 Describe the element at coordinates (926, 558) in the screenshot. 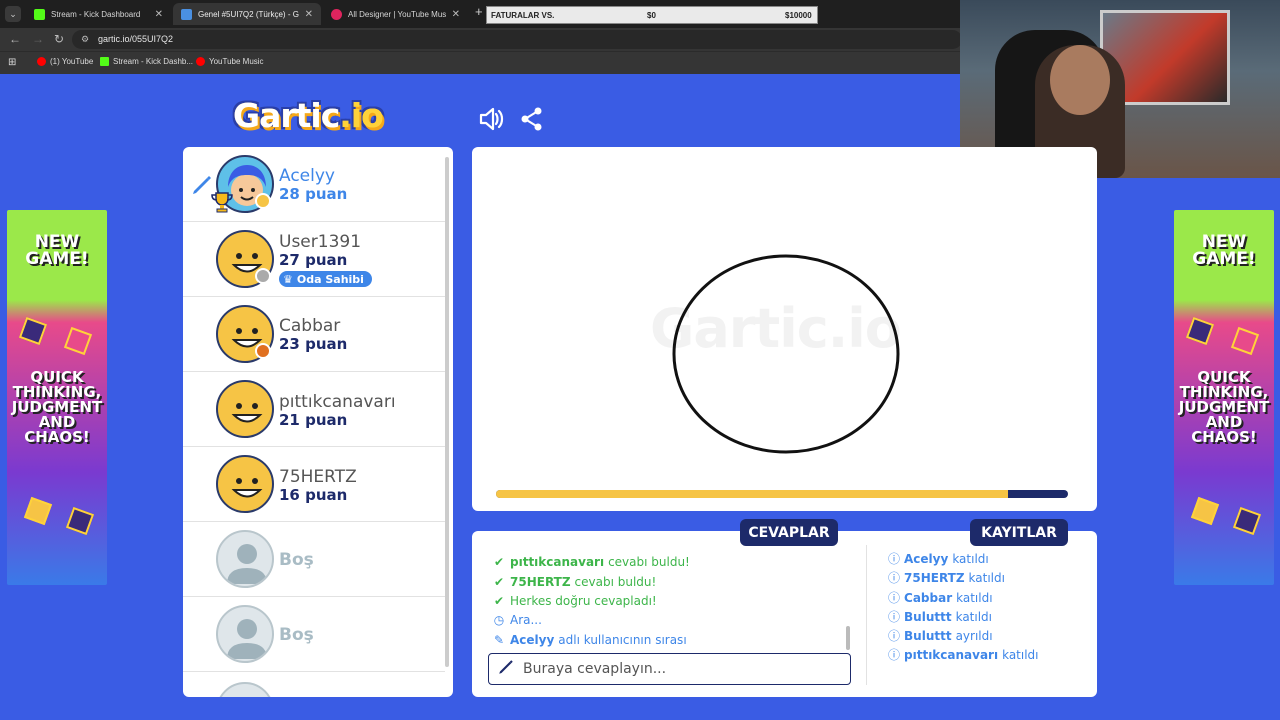

I see `log-user: Acelyy` at that location.